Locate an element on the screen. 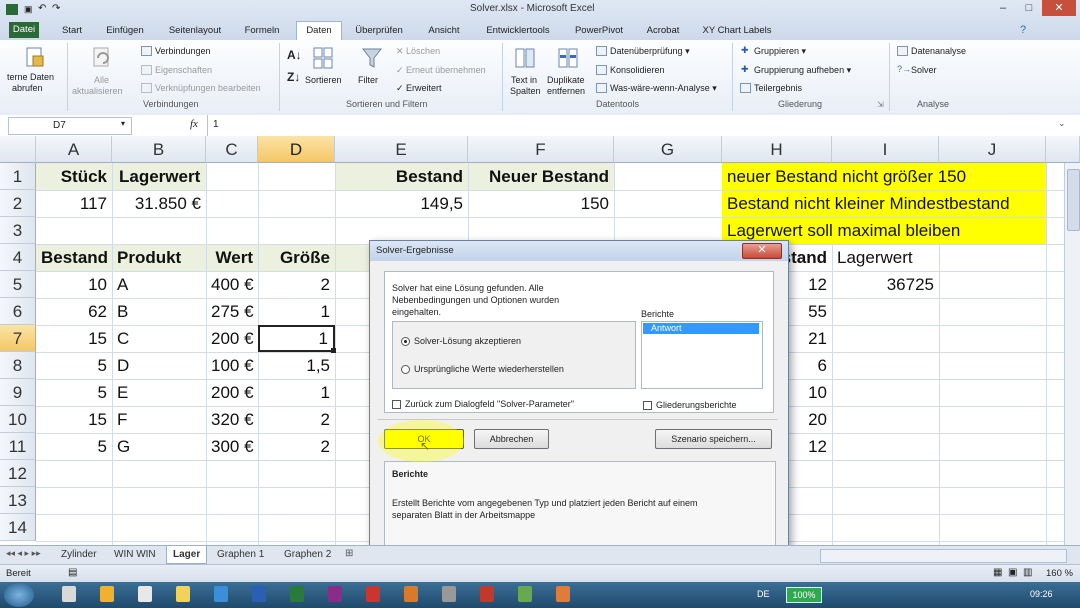 The width and height of the screenshot is (1080, 608). row-header-6: 6 is located at coordinates (18, 311).